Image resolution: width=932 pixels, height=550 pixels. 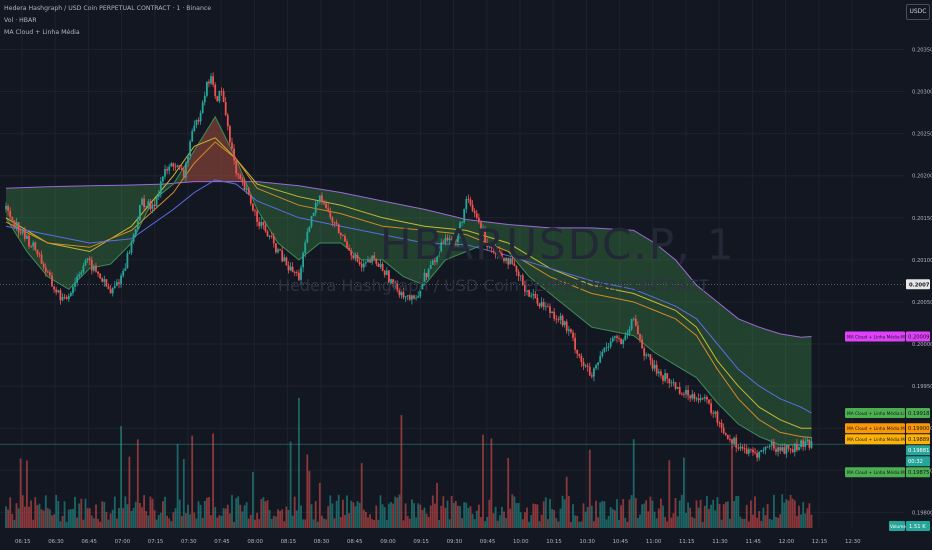 What do you see at coordinates (879, 428) in the screenshot?
I see `indicator-name-text: MA Cloud + Linha Média:MA3` at bounding box center [879, 428].